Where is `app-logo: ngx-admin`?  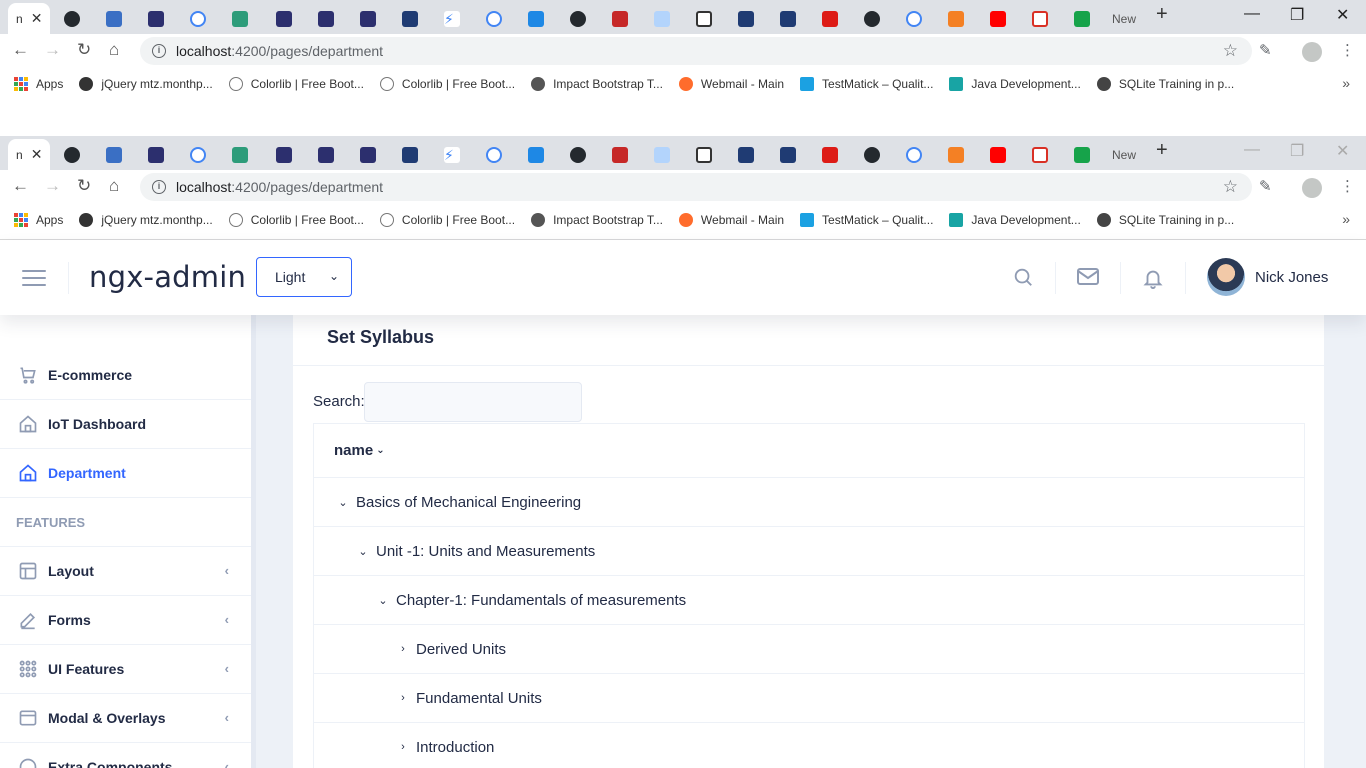
app-logo: ngx-admin is located at coordinates (167, 277).